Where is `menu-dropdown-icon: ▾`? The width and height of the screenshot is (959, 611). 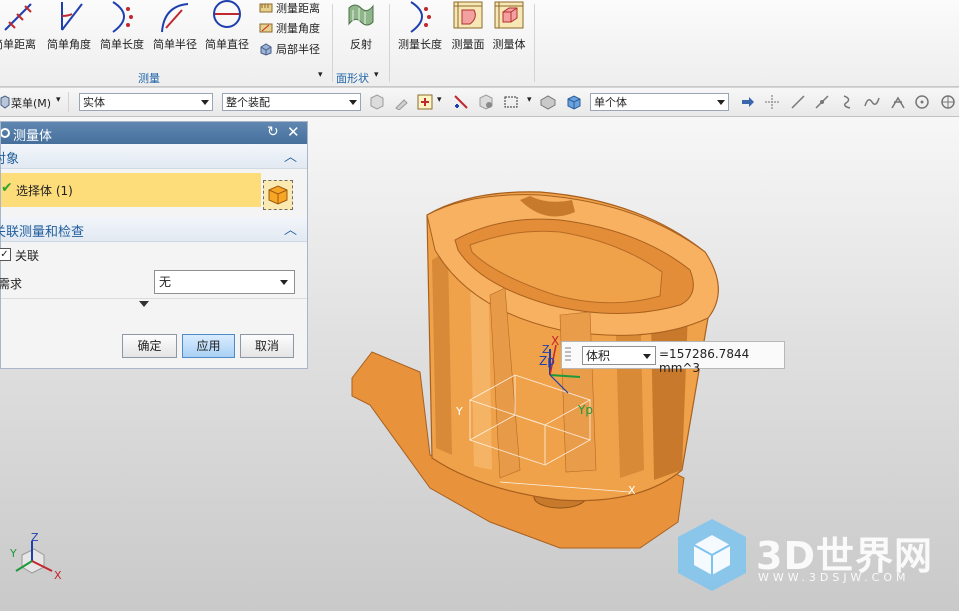
menu-dropdown-icon: ▾ is located at coordinates (58, 100).